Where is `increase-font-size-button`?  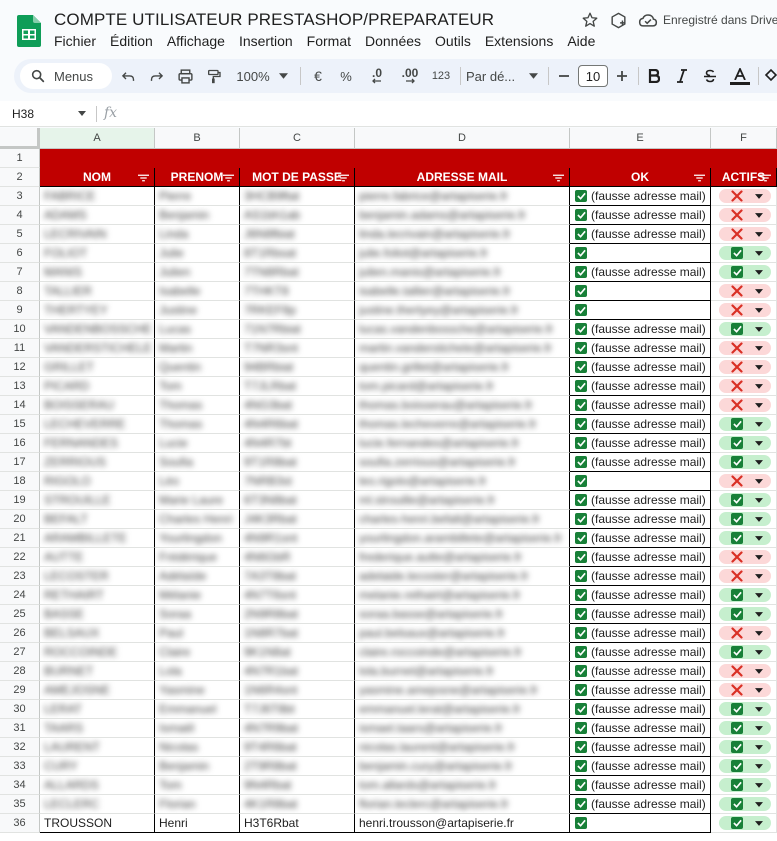 increase-font-size-button is located at coordinates (622, 76).